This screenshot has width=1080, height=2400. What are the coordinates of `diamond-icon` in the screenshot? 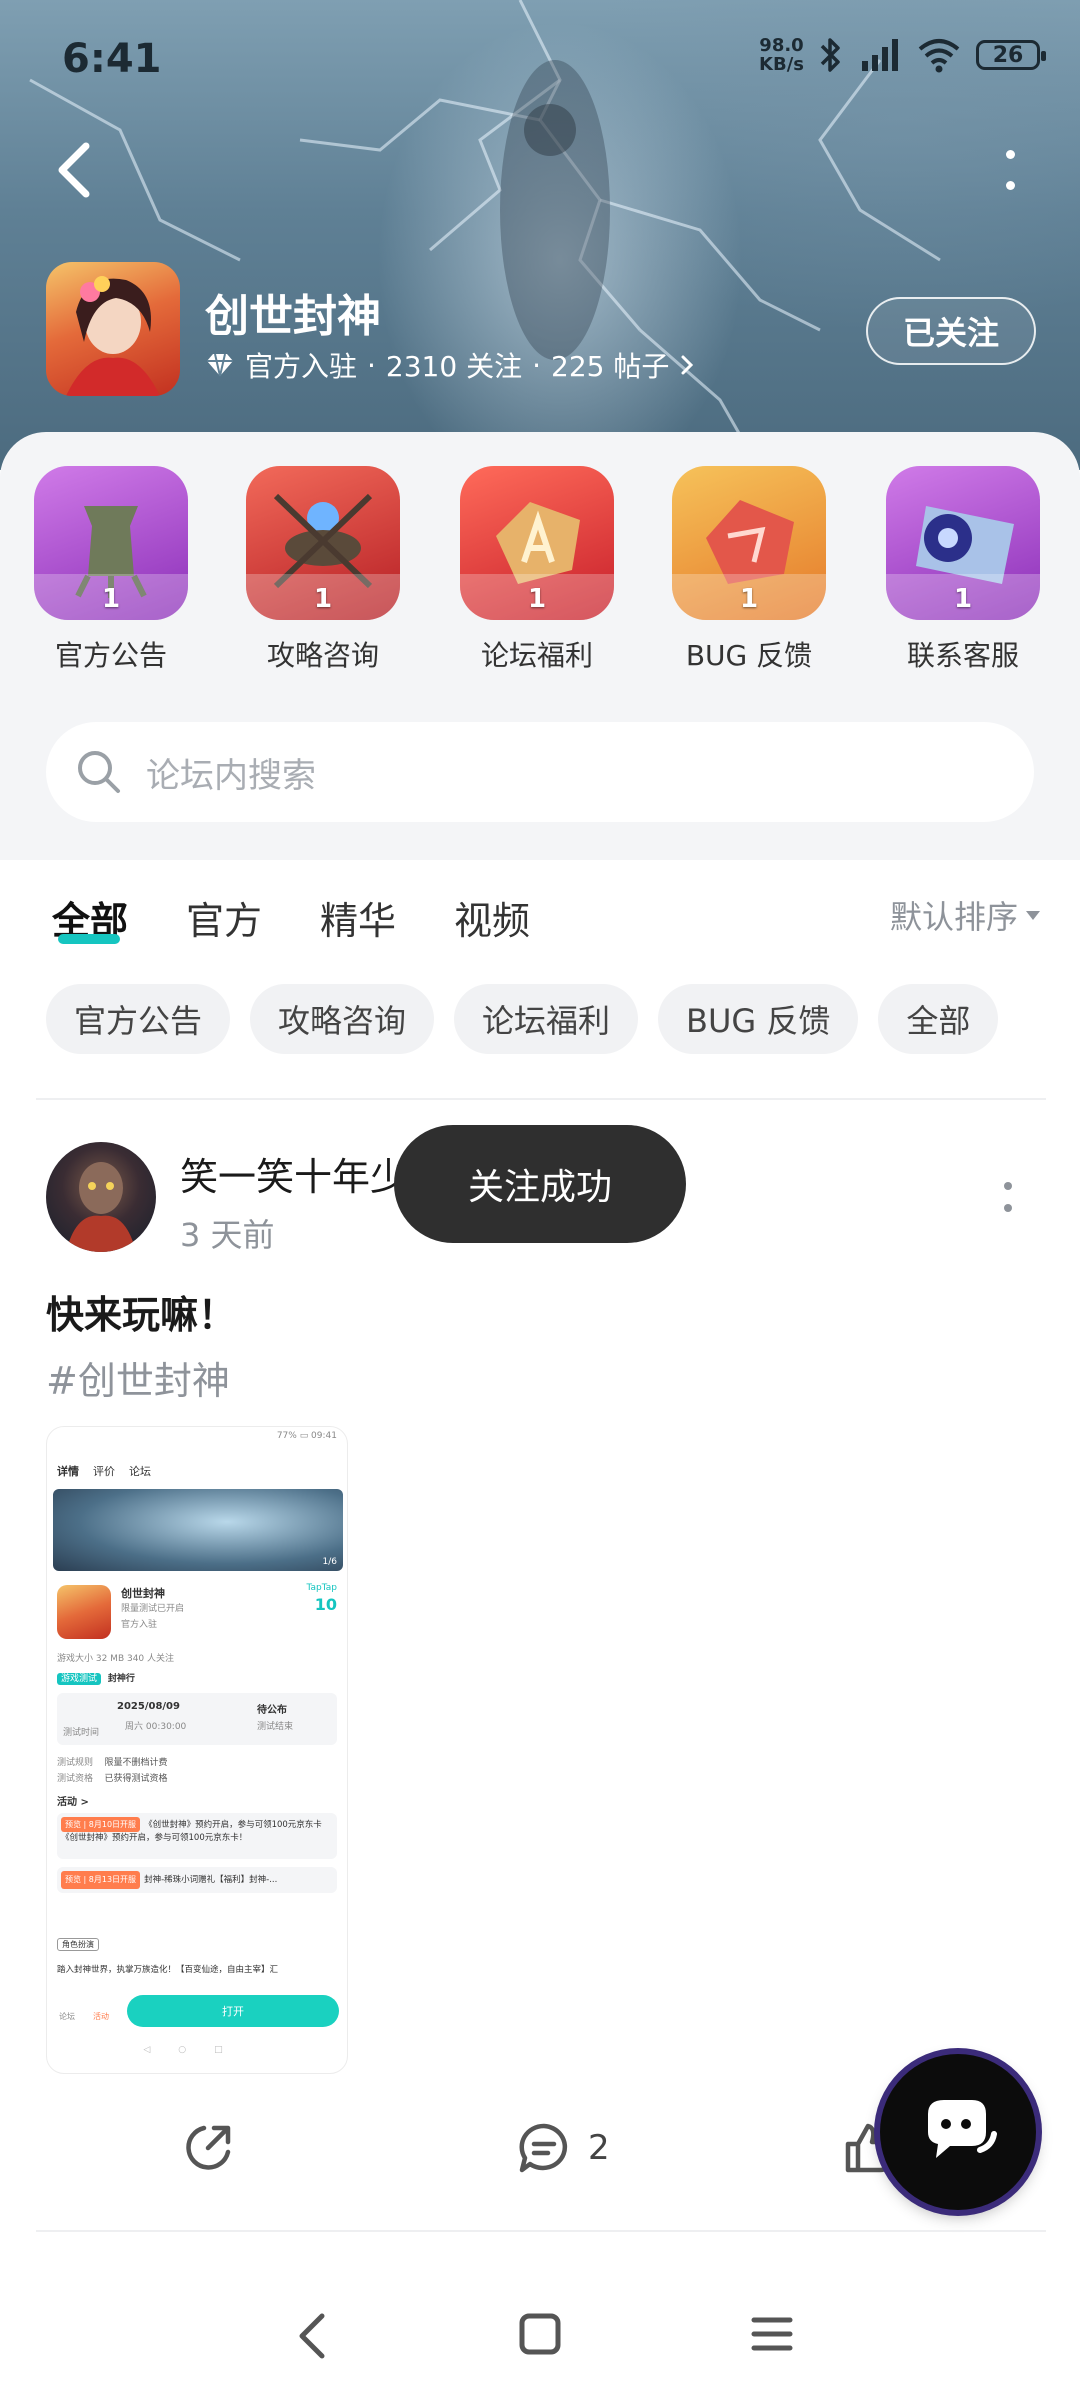 It's located at (220, 365).